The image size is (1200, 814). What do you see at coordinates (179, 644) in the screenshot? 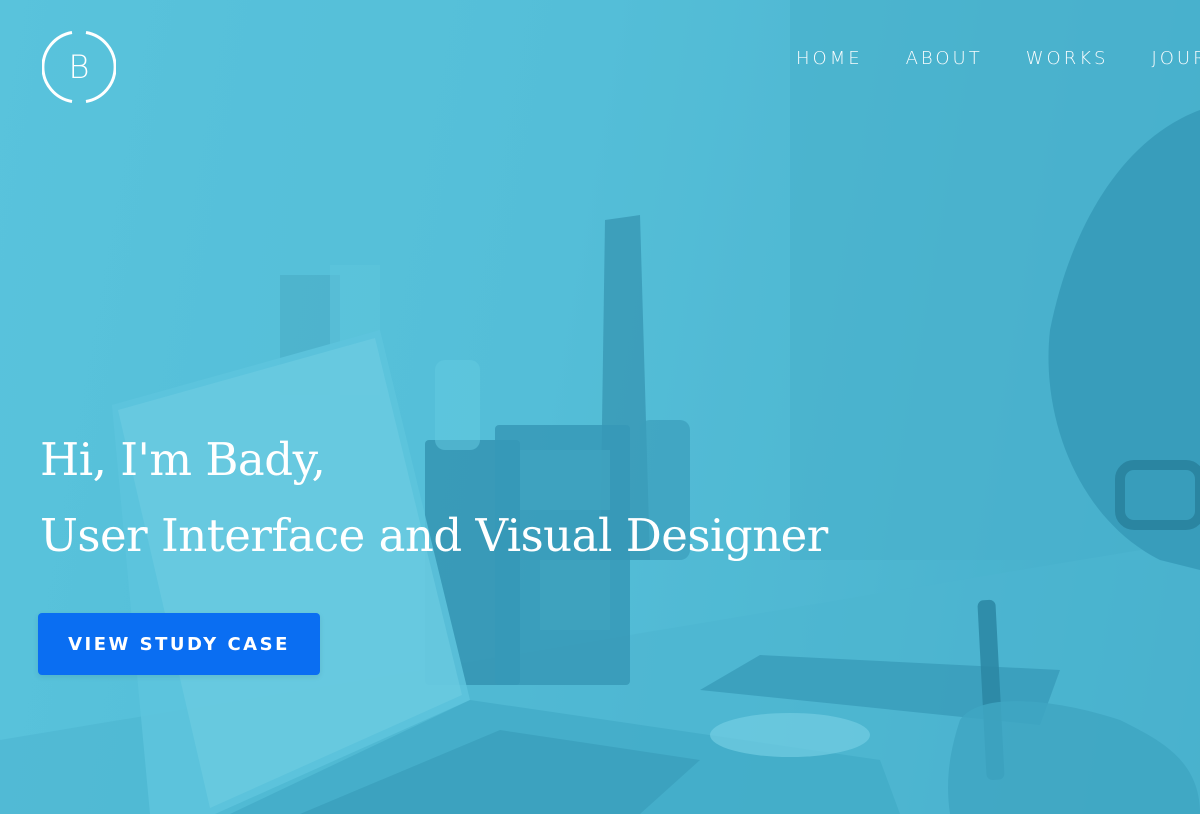
I see `view-study-case-button: VIEW STUDY CASE` at bounding box center [179, 644].